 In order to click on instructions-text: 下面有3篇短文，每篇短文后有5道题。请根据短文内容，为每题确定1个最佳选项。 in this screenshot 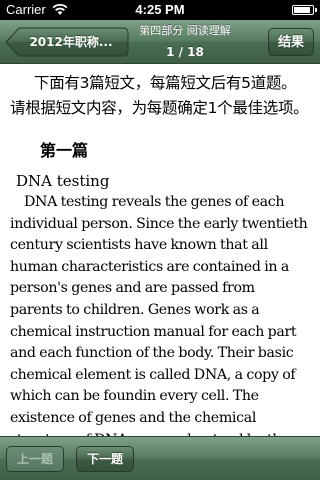, I will do `click(159, 95)`.